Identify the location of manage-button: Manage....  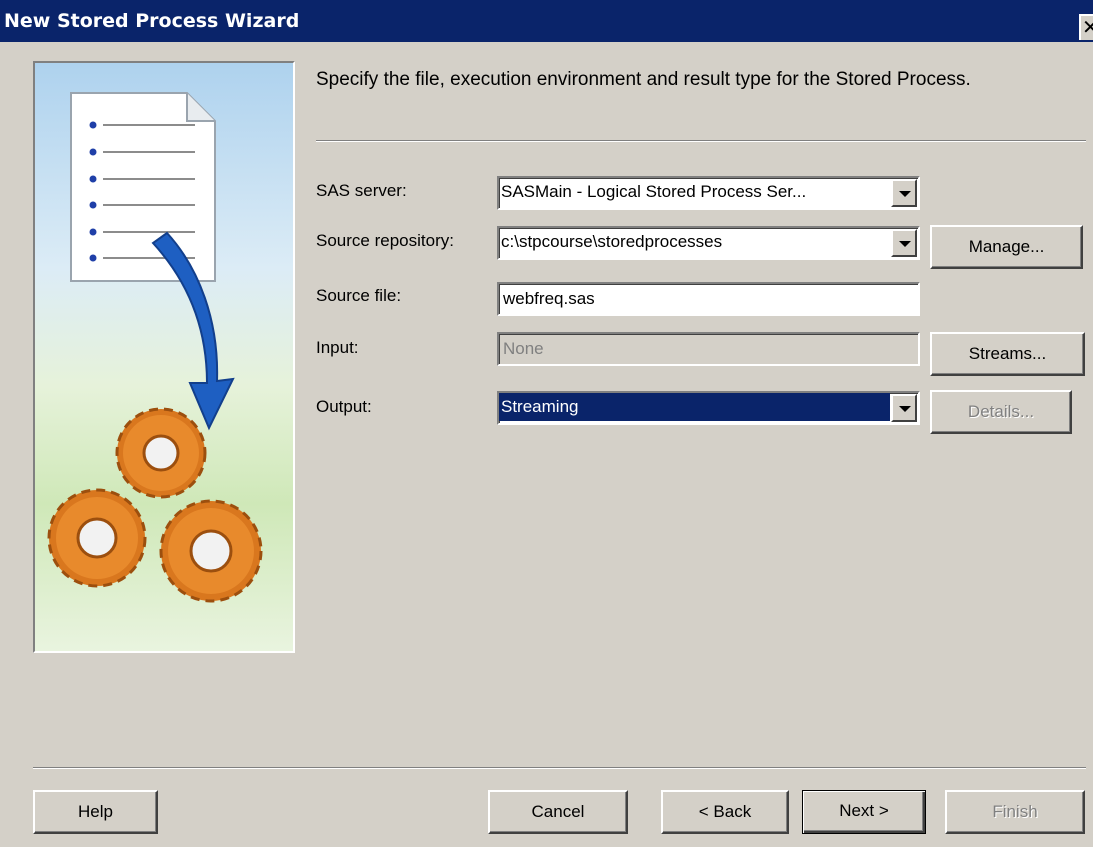
(1006, 247).